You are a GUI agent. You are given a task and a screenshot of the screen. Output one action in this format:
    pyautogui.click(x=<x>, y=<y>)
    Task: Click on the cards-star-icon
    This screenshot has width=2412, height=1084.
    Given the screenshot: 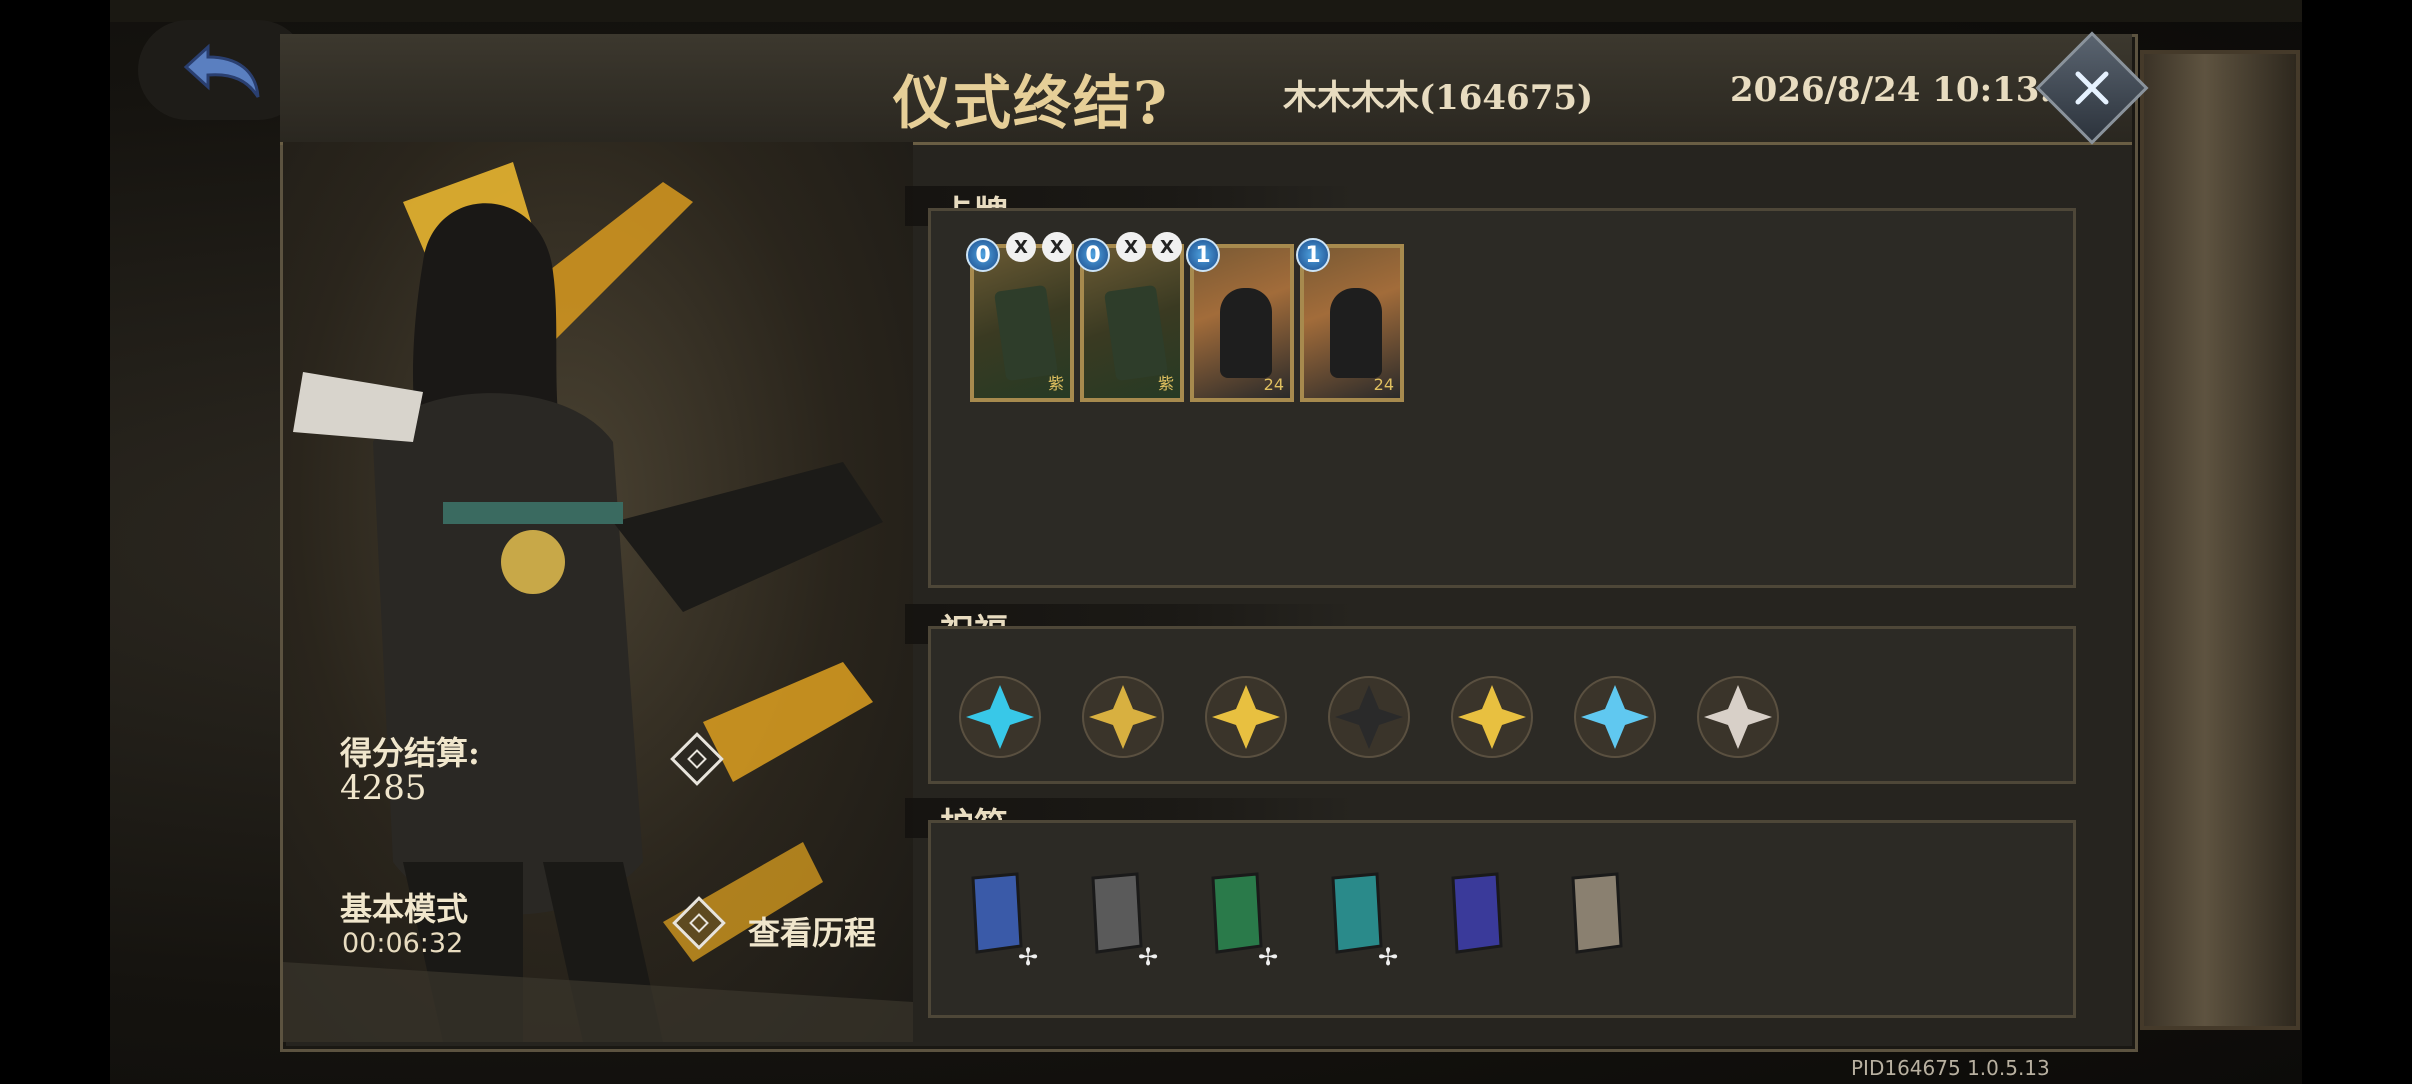 What is the action you would take?
    pyautogui.click(x=1000, y=717)
    